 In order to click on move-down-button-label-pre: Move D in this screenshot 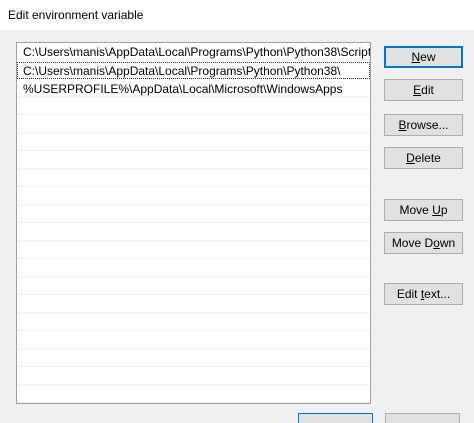, I will do `click(412, 243)`.